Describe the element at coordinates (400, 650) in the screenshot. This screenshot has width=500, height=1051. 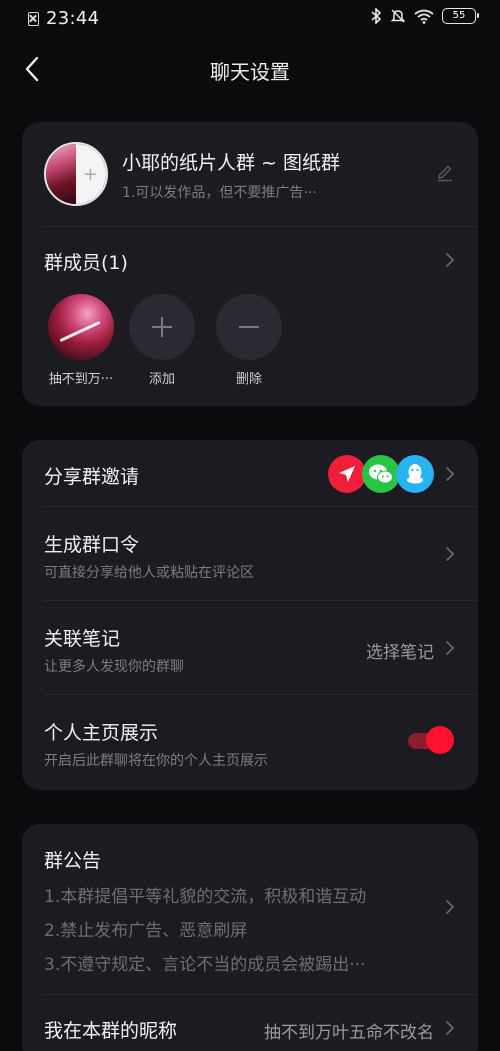
I see `select-note-value: 选择笔记` at that location.